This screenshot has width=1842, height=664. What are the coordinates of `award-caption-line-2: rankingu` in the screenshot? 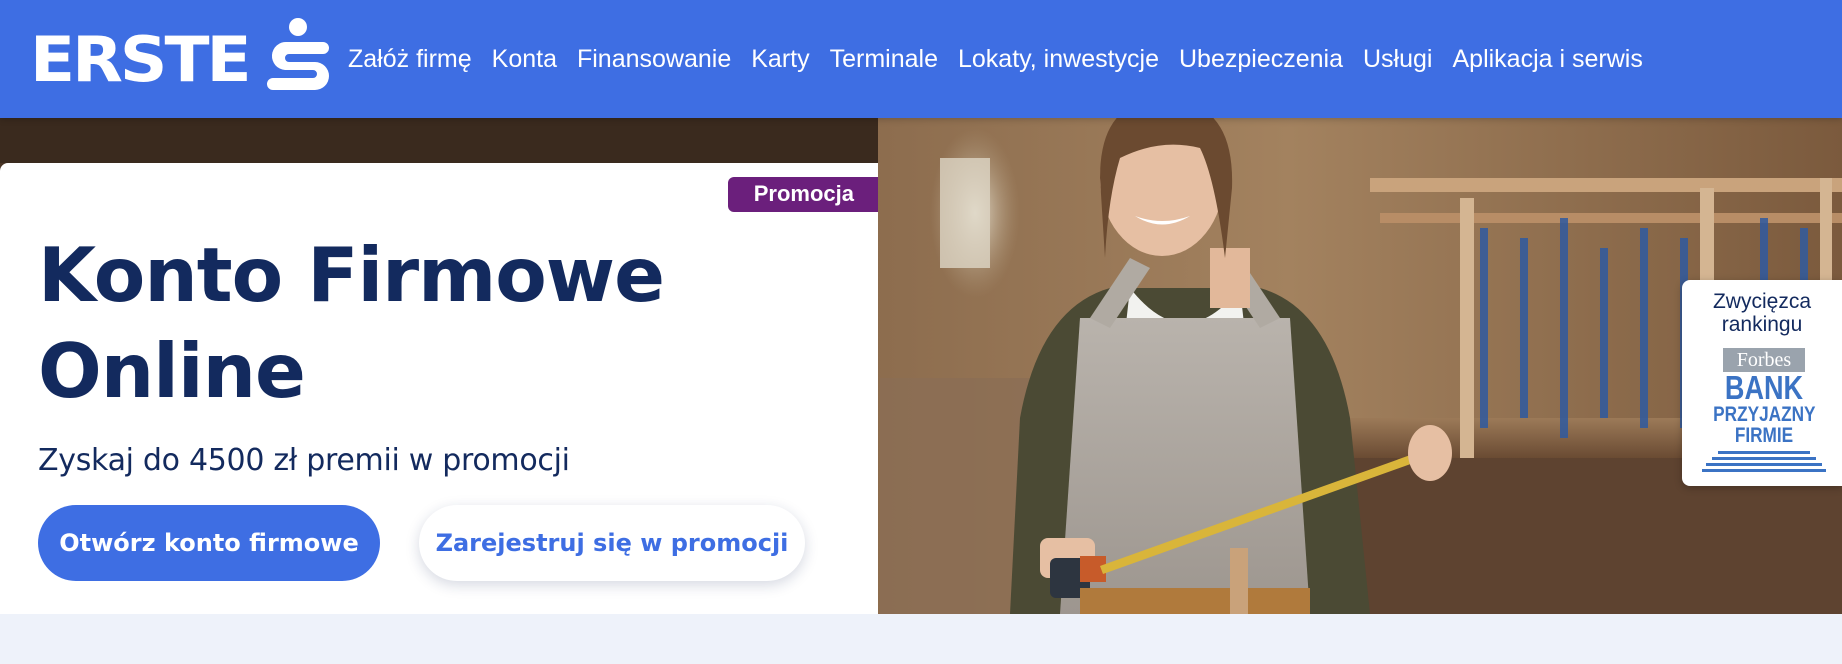 It's located at (1762, 324).